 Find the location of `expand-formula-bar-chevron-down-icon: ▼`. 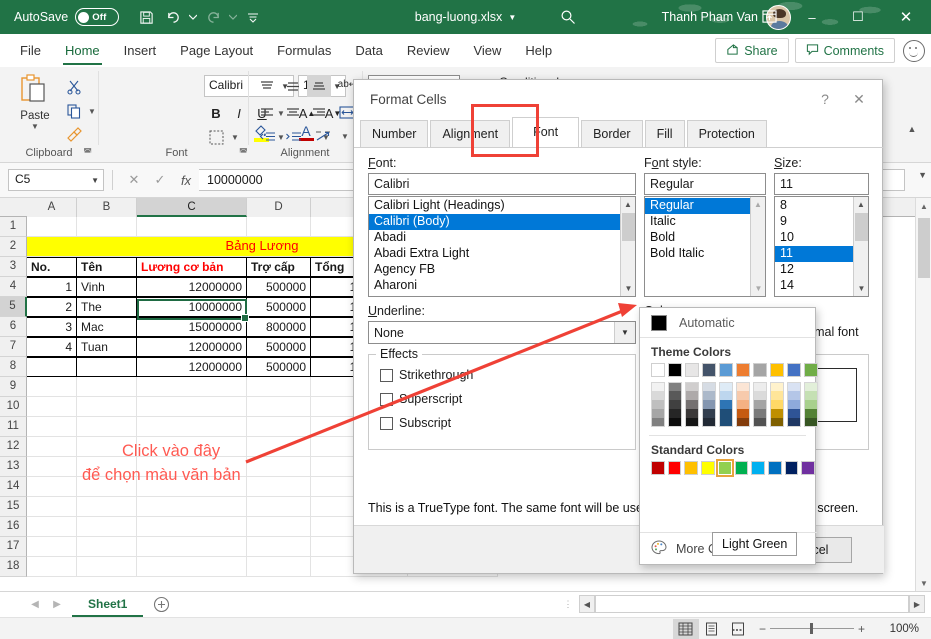

expand-formula-bar-chevron-down-icon: ▼ is located at coordinates (922, 175).